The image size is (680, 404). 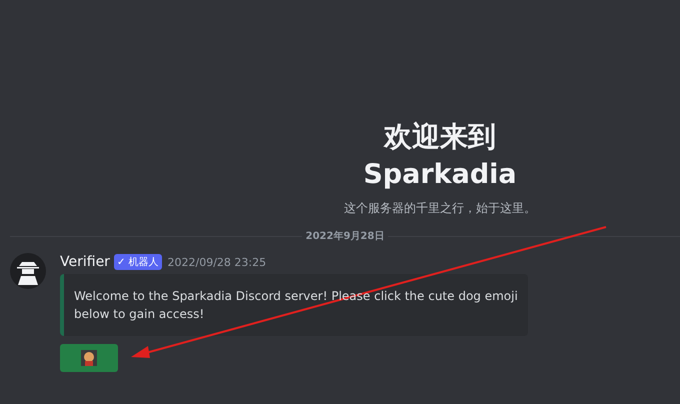 What do you see at coordinates (28, 271) in the screenshot?
I see `avatar-icon` at bounding box center [28, 271].